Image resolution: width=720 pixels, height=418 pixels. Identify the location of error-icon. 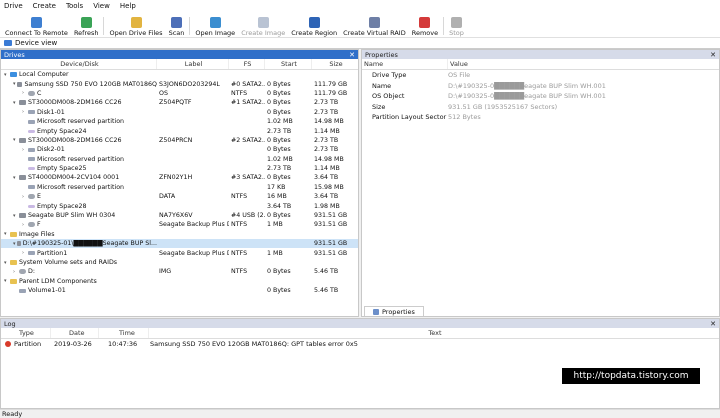
(8, 344).